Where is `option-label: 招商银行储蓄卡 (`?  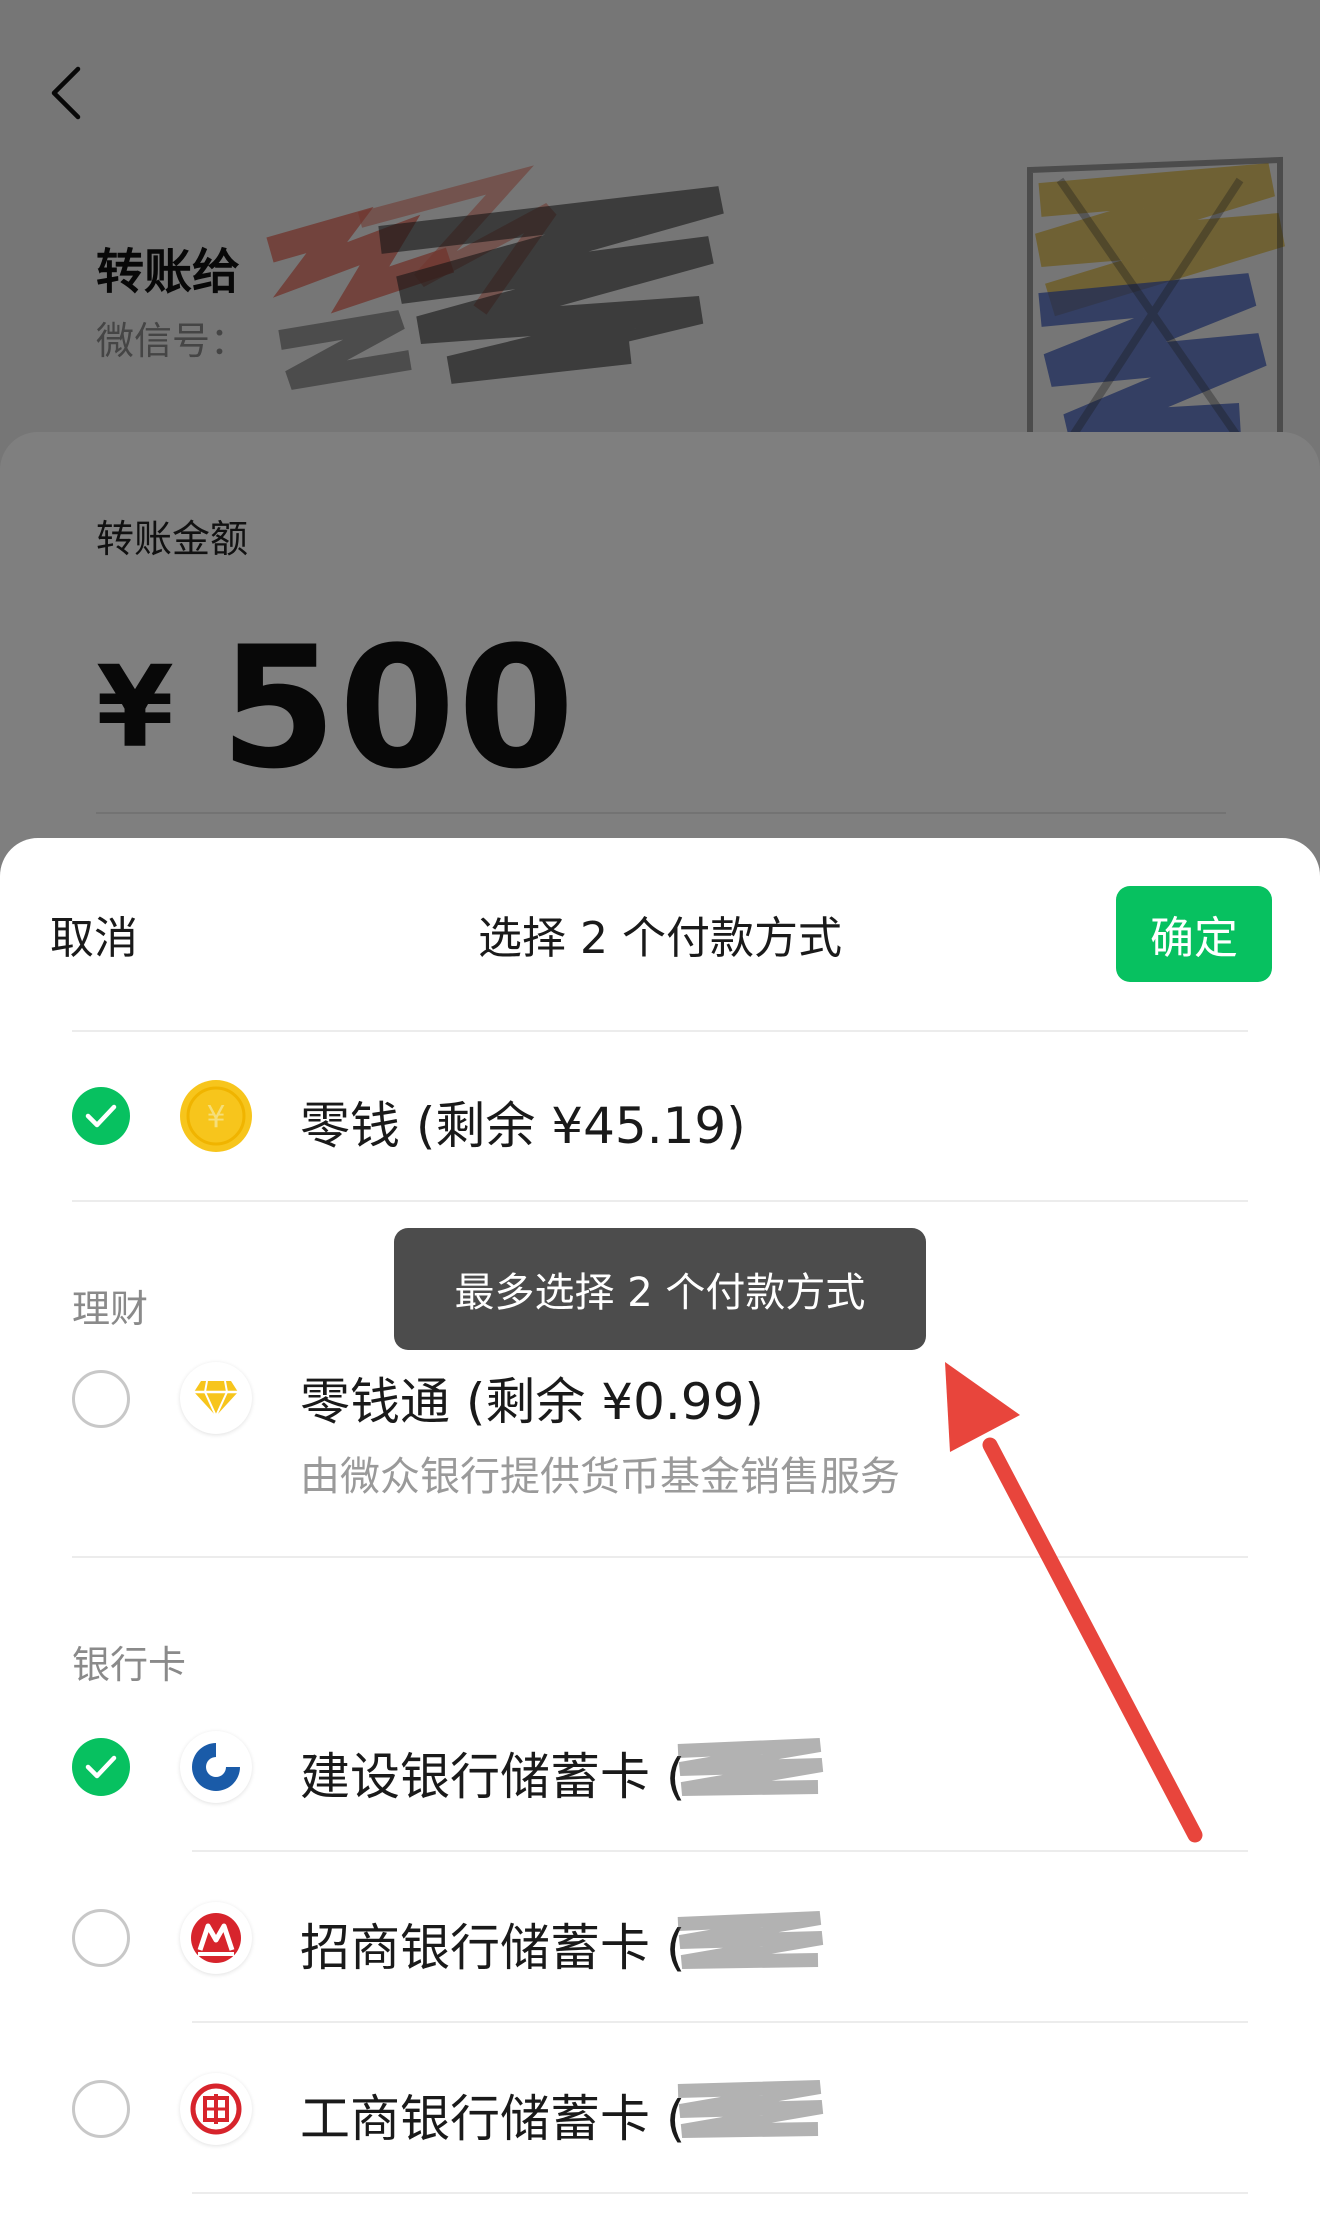
option-label: 招商银行储蓄卡 ( is located at coordinates (493, 1948).